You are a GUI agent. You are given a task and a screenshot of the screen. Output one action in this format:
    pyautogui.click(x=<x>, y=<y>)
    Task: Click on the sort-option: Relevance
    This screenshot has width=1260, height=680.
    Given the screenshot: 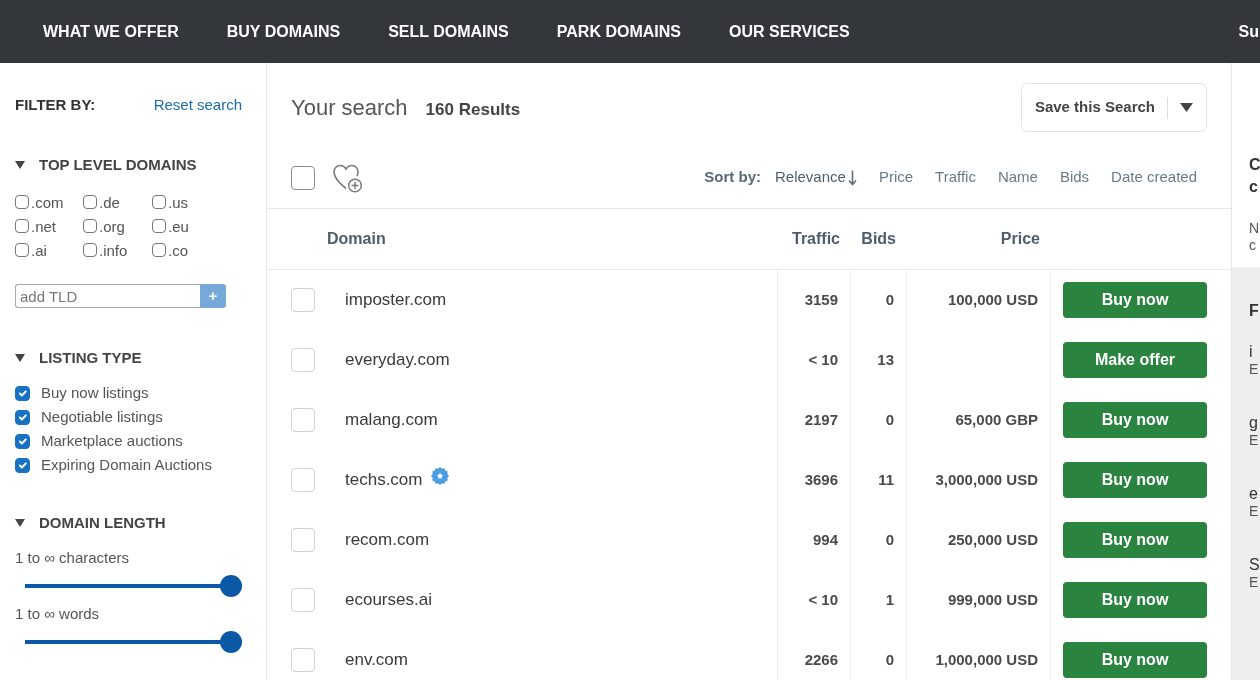 What is the action you would take?
    pyautogui.click(x=816, y=177)
    